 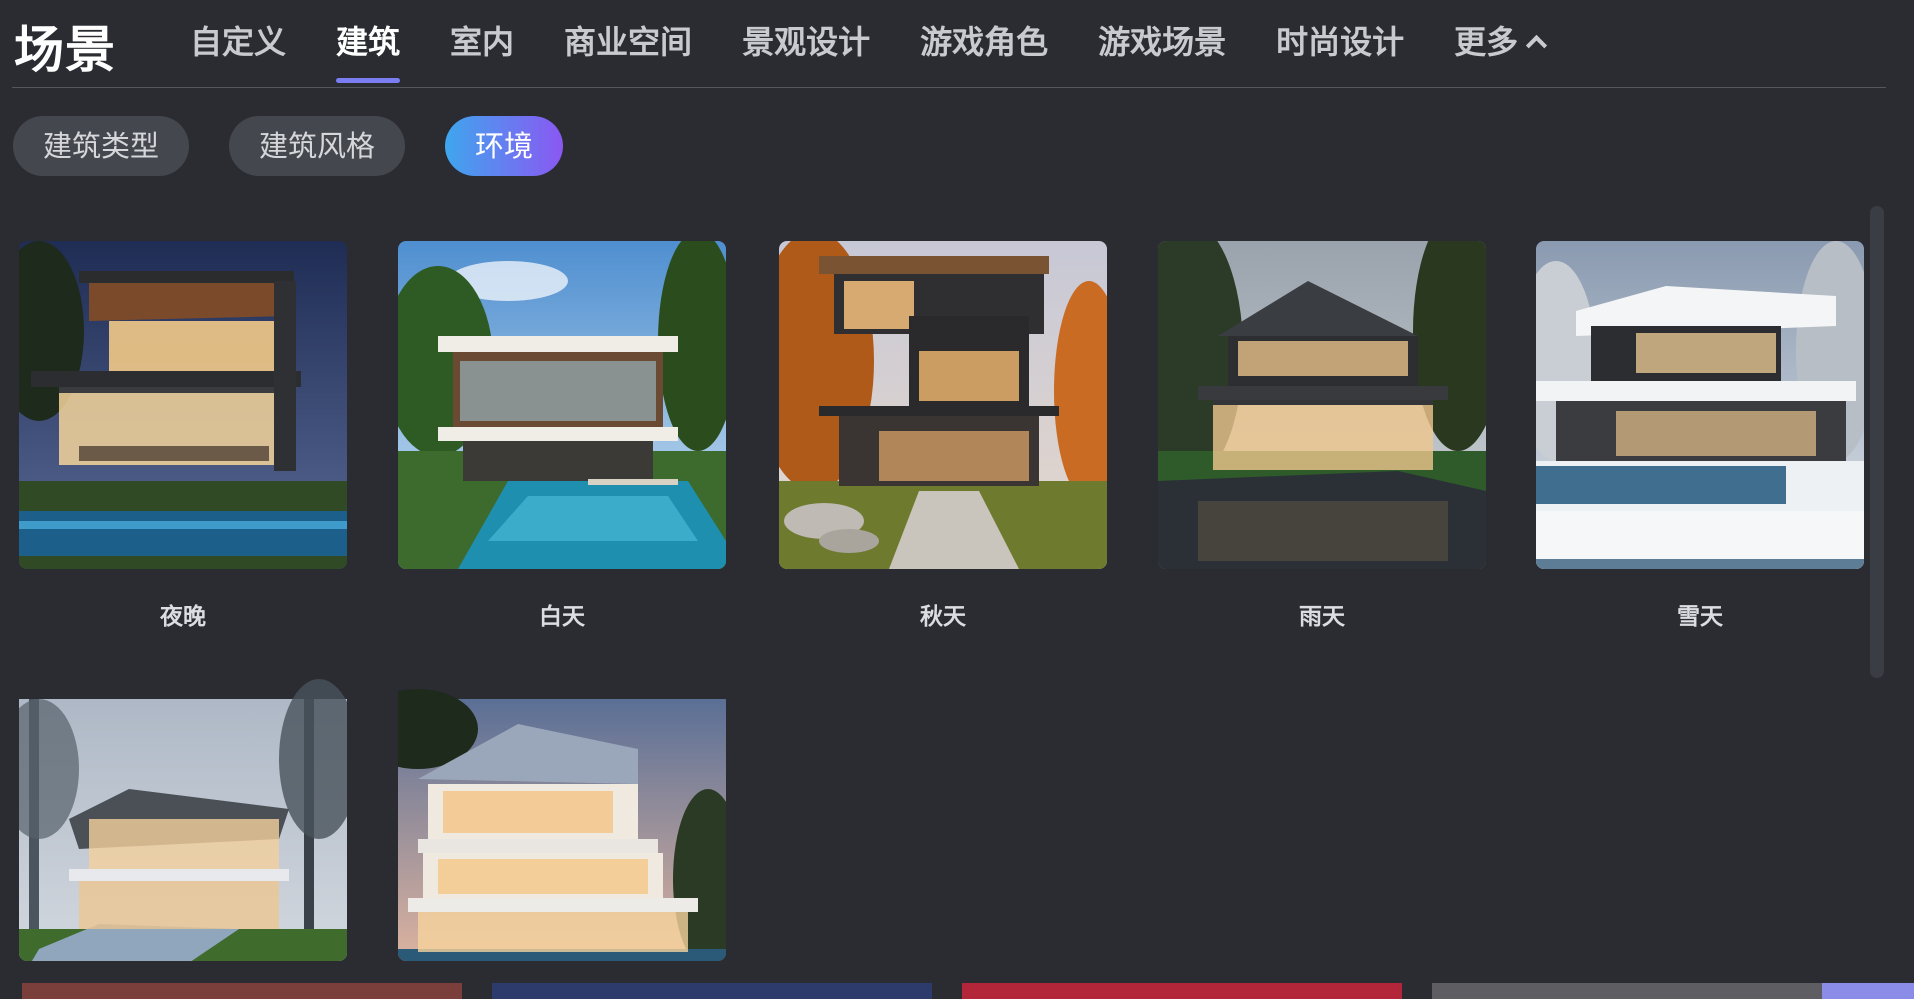 I want to click on header: 场景 自定义 建筑 室内 商业空间 景观设计 游戏角色 游戏场景 时尚设计 更多, so click(x=949, y=44).